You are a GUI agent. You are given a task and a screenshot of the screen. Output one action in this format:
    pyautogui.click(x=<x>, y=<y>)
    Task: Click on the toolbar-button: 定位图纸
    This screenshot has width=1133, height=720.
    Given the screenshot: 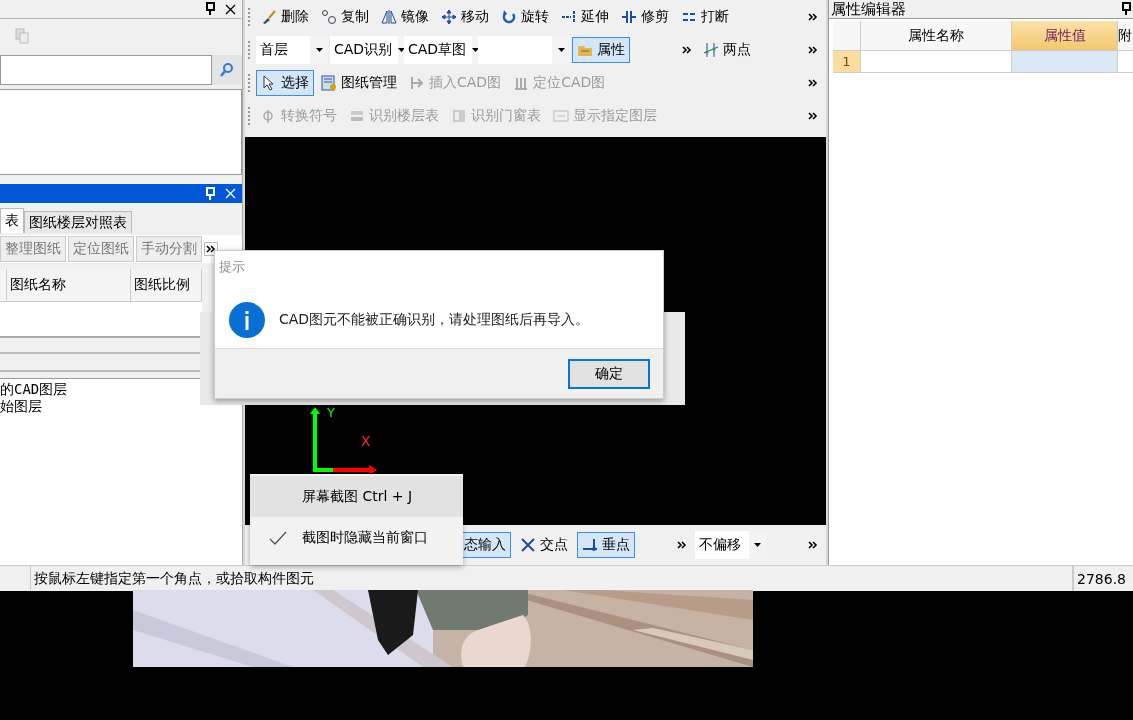 What is the action you would take?
    pyautogui.click(x=101, y=249)
    